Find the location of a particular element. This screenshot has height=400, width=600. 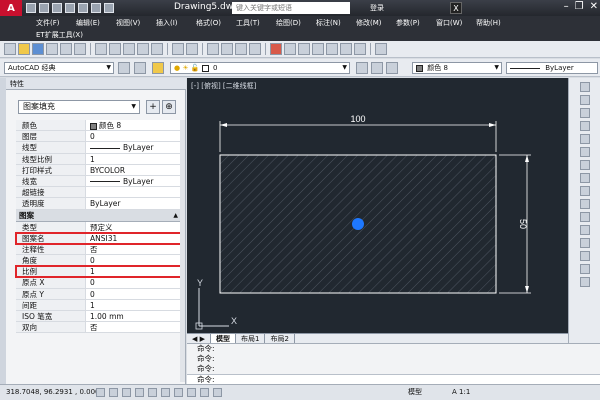

property-row-iso-pen-width: ISO 笔宽 1.00 mm is located at coordinates (100, 317).